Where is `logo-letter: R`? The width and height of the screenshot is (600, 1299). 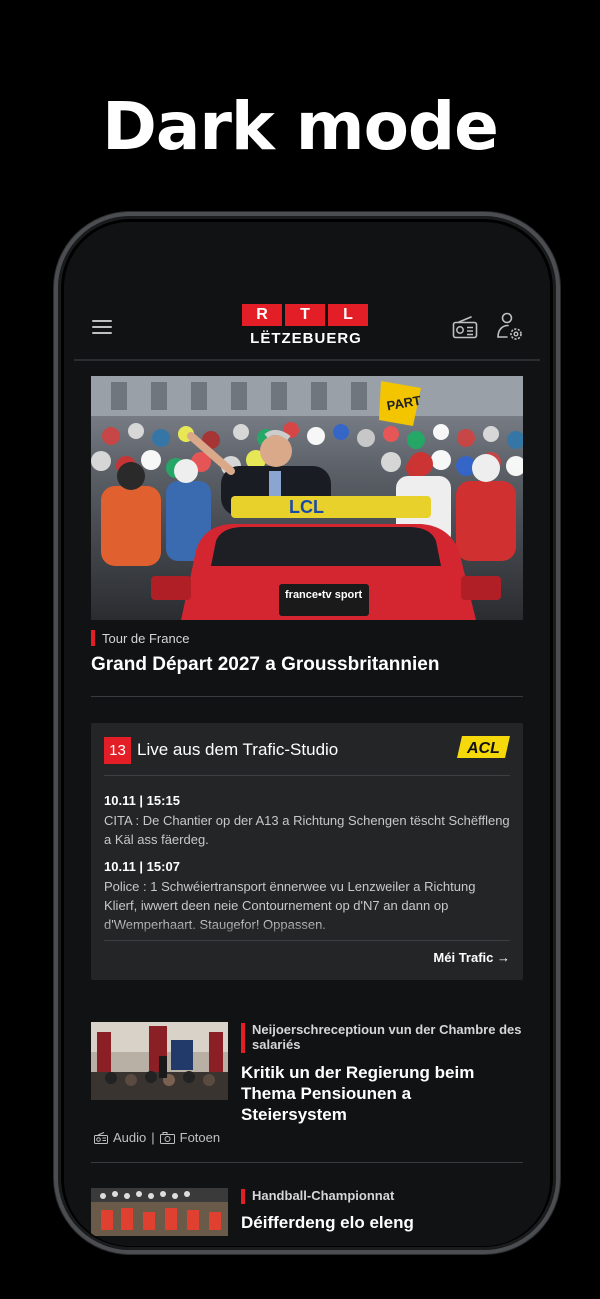
logo-letter: R is located at coordinates (262, 315).